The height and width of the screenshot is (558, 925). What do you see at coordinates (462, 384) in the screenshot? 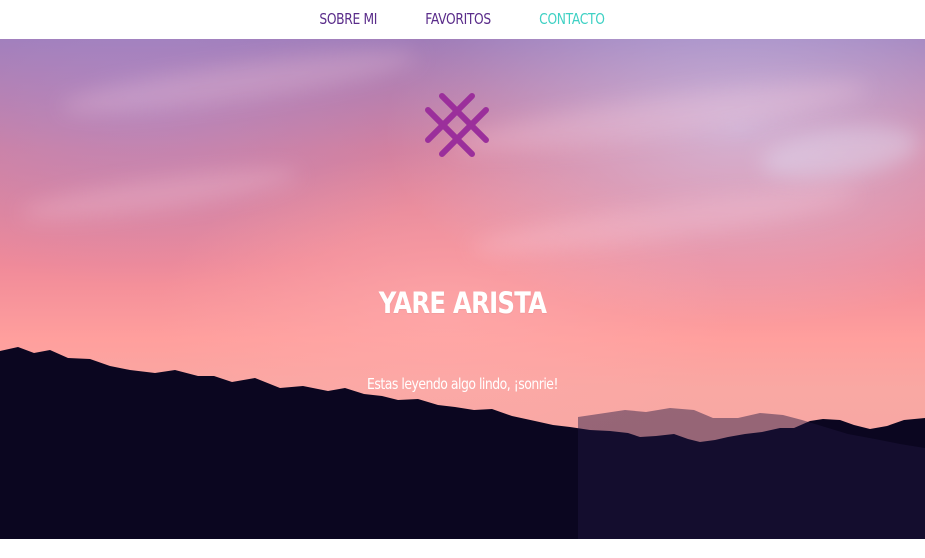
I see `hero-subtitle: Estas leyendo algo lindo, ¡sonrie!` at bounding box center [462, 384].